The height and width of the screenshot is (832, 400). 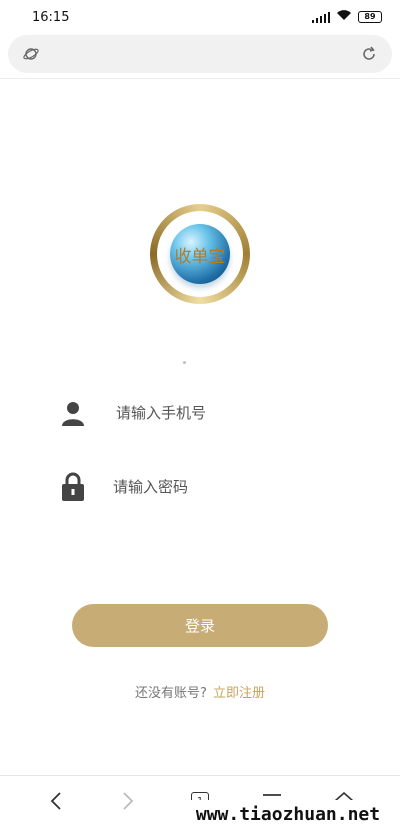 I want to click on address-bar, so click(x=200, y=54).